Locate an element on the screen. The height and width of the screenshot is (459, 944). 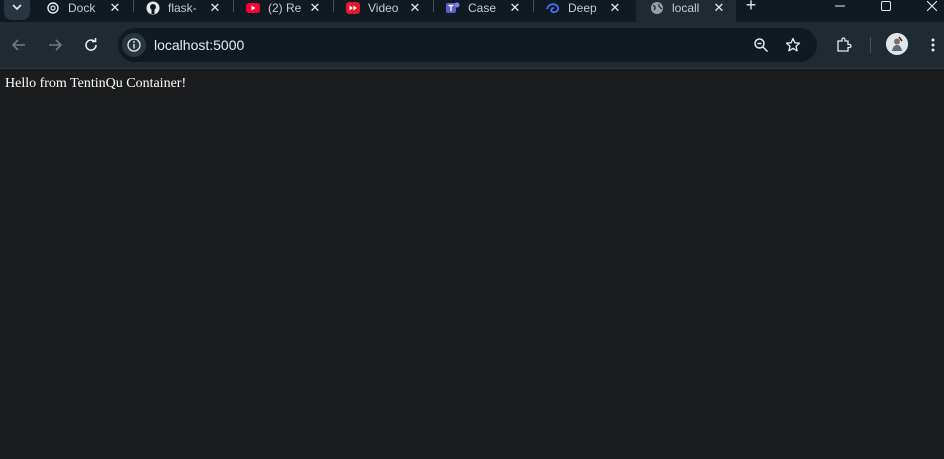
tab-title: flask- is located at coordinates (182, 8).